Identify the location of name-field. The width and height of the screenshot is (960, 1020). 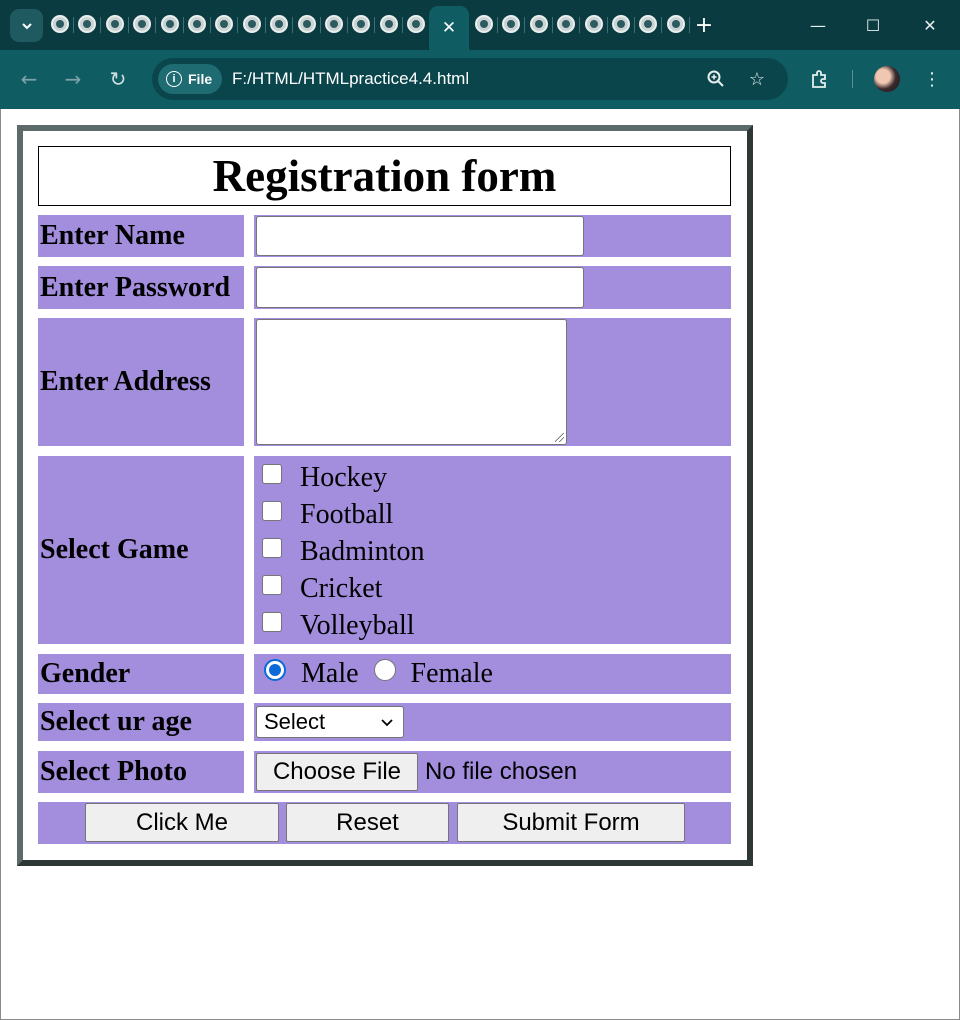
(420, 236).